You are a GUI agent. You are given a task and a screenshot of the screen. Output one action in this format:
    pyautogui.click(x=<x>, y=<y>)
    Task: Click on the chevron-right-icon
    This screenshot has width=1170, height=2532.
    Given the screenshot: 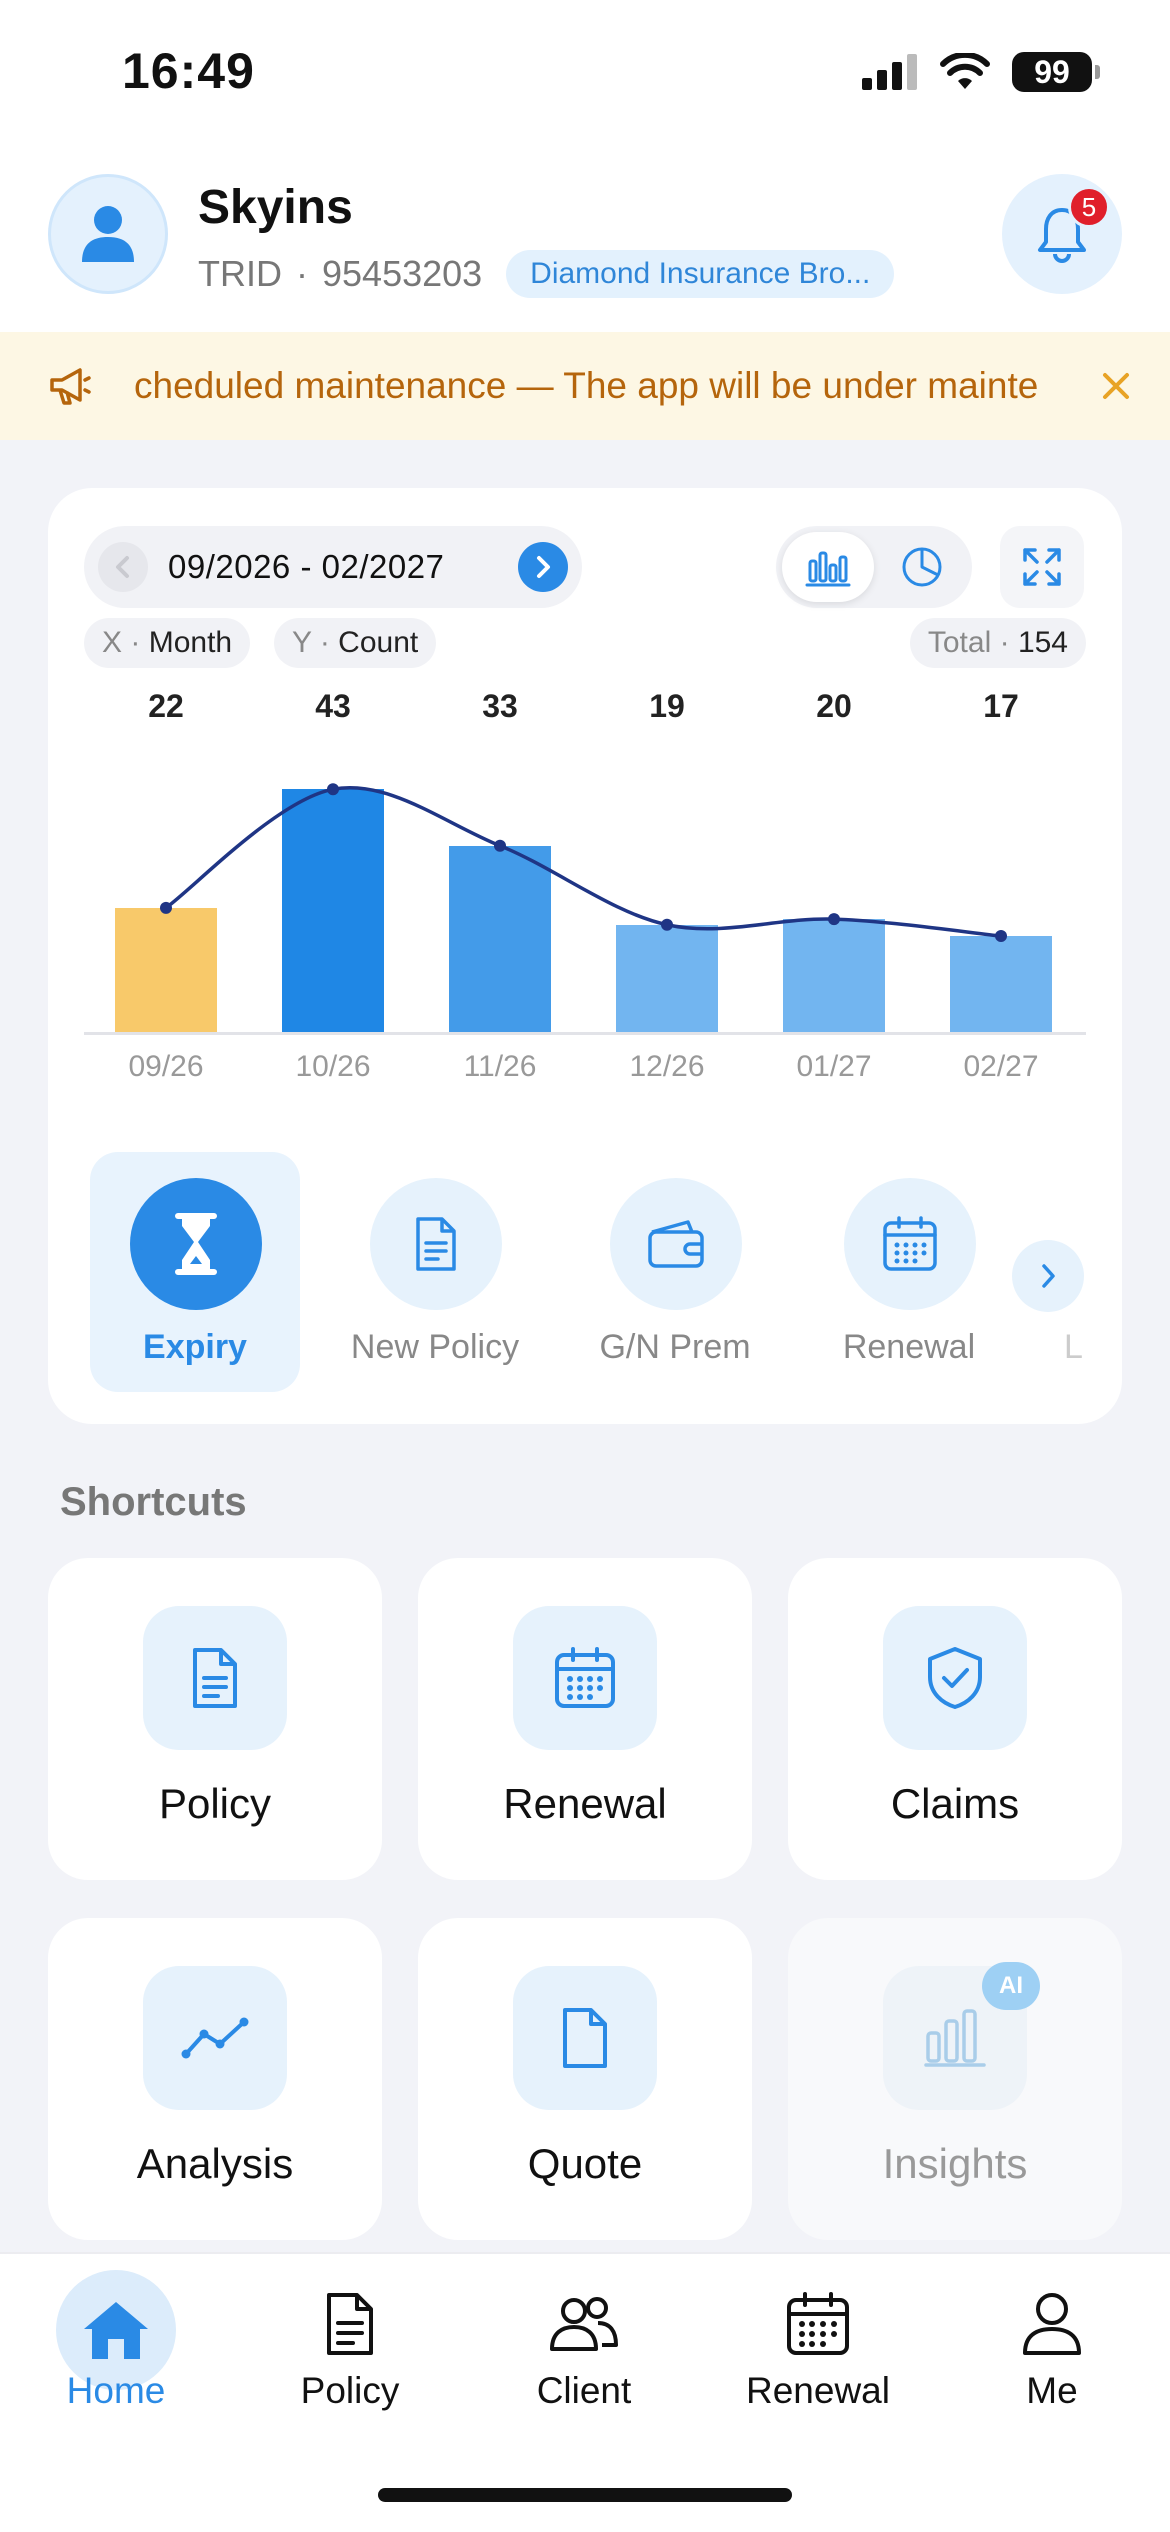 What is the action you would take?
    pyautogui.click(x=1048, y=1276)
    